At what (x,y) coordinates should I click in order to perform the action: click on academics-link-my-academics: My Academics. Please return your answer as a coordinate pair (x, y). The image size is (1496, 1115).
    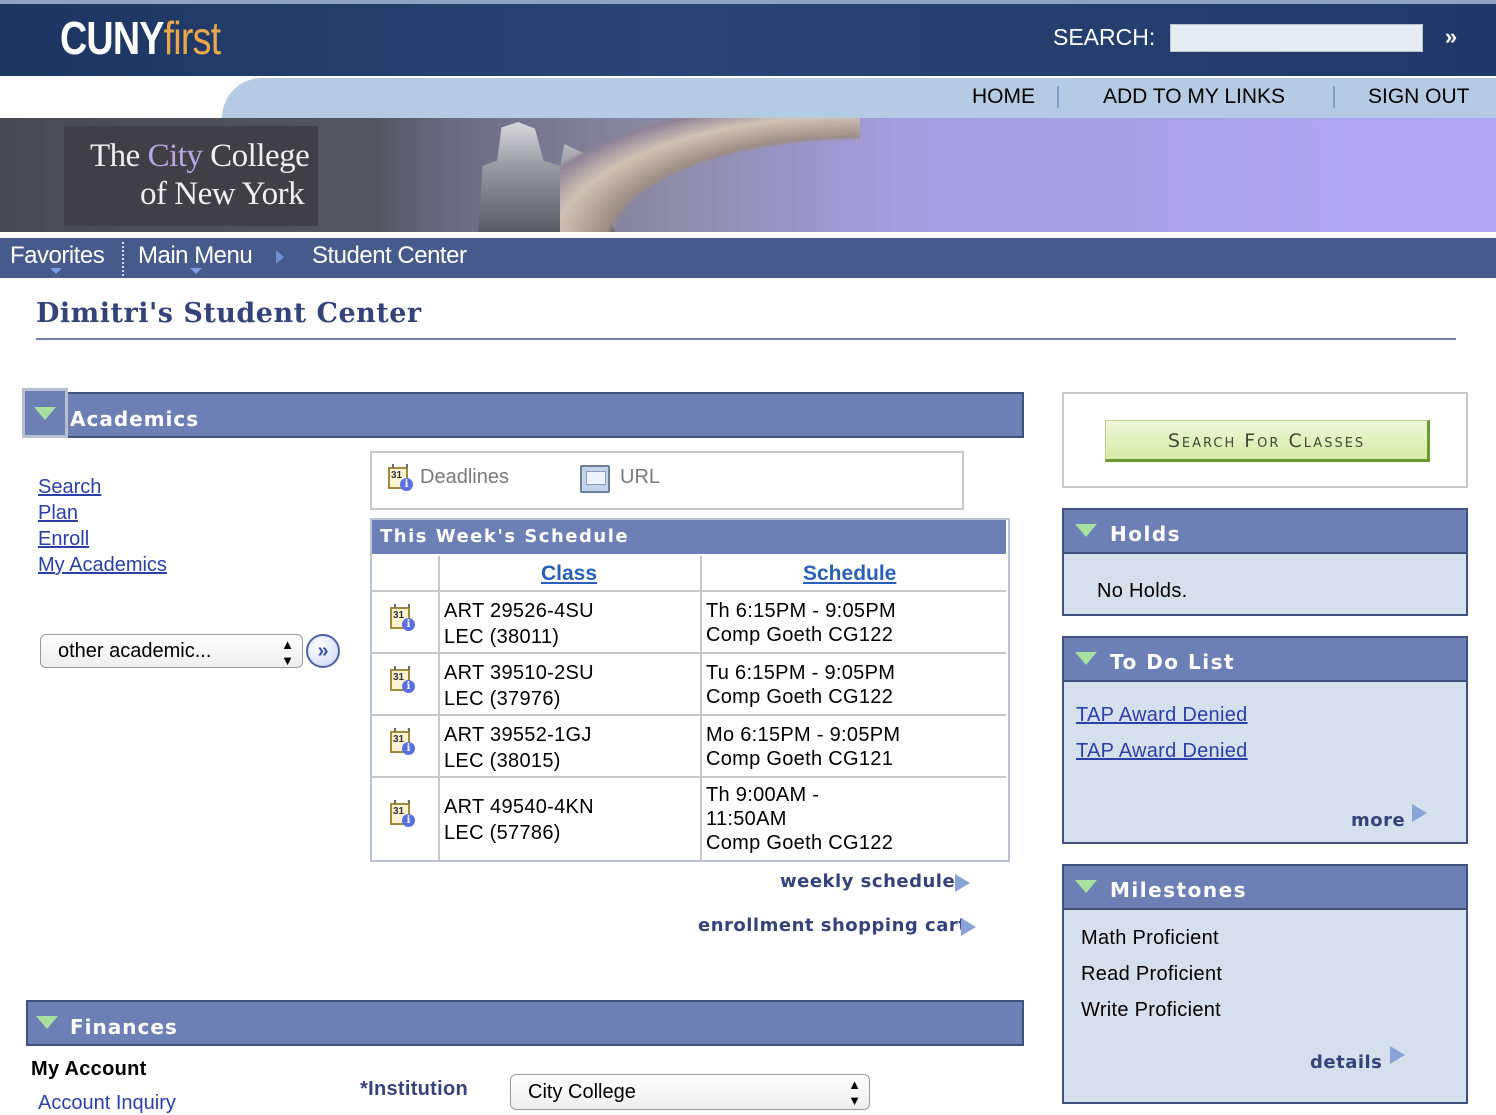
    Looking at the image, I should click on (102, 565).